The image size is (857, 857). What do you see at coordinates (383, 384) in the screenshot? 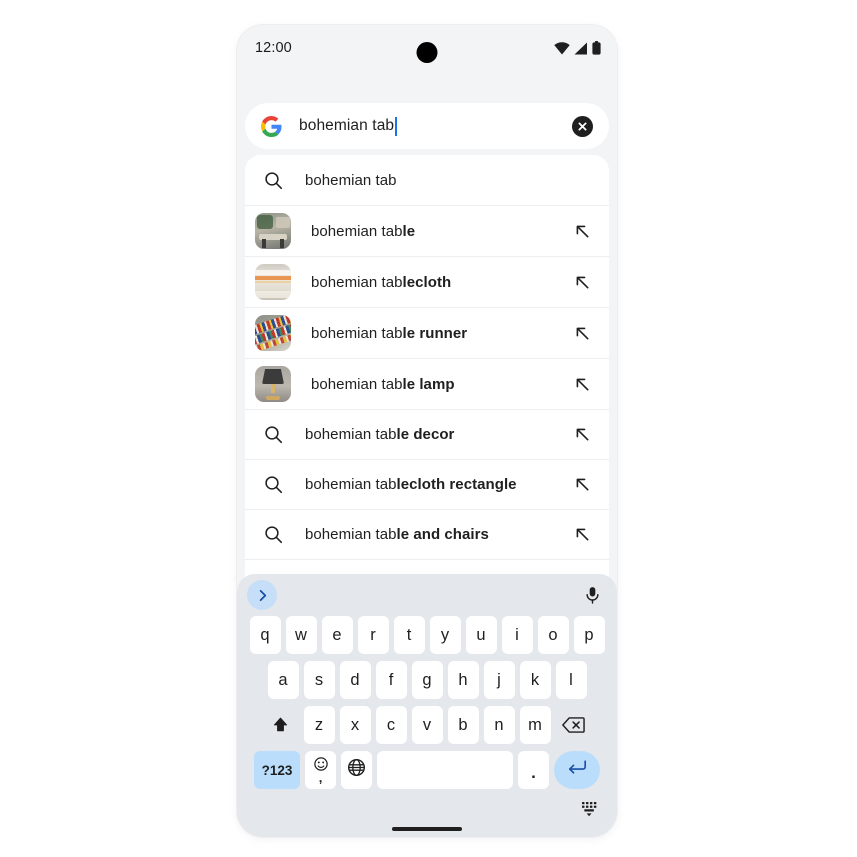
I see `list-item-label: bohemian table lamp` at bounding box center [383, 384].